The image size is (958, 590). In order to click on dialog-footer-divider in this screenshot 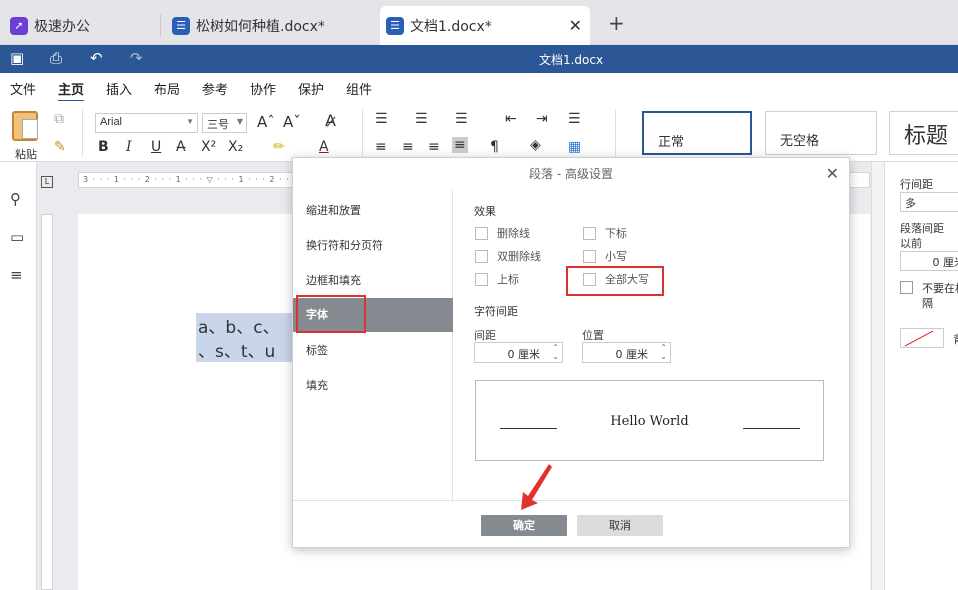, I will do `click(571, 500)`.